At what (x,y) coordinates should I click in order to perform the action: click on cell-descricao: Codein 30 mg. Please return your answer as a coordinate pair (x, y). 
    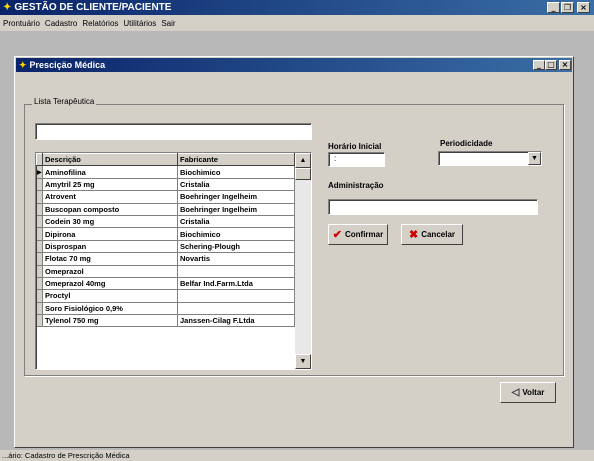
    Looking at the image, I should click on (110, 222).